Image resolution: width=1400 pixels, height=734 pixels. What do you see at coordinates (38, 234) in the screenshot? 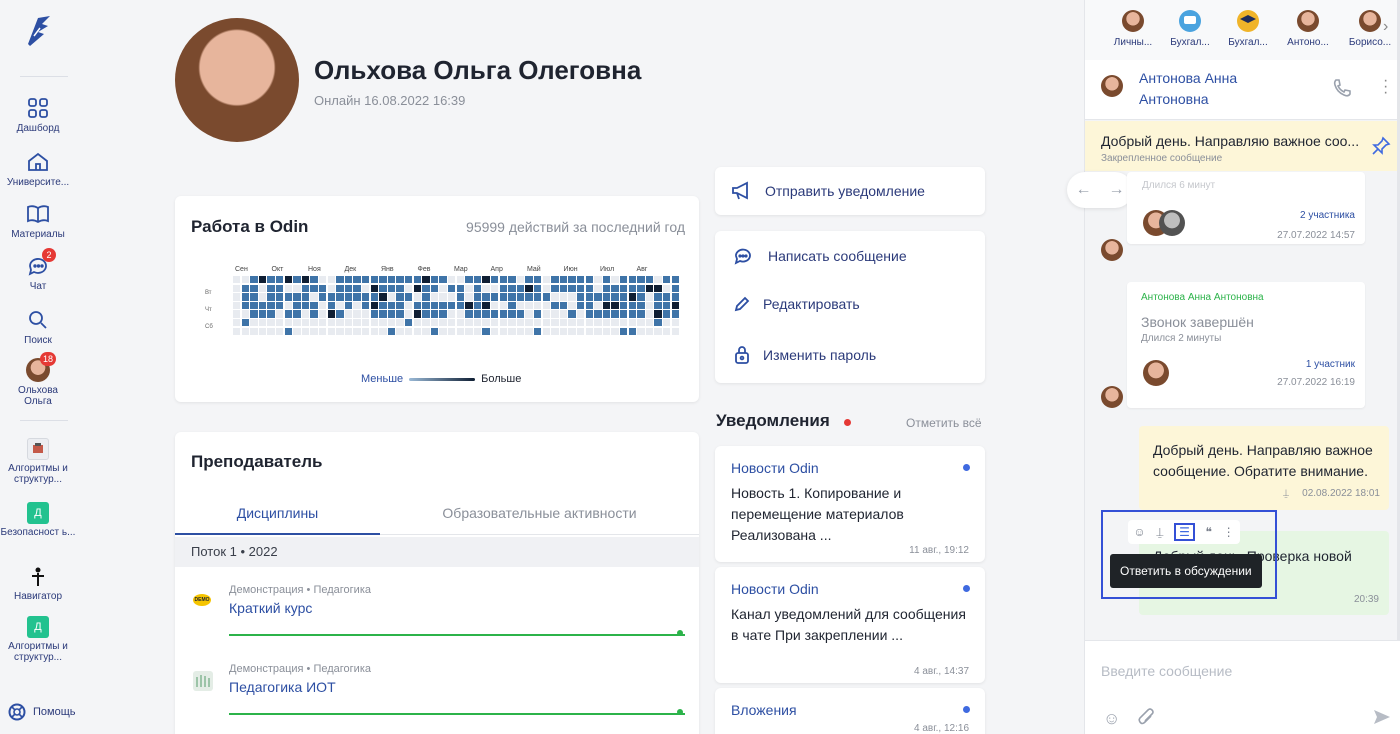
I see `nav-materials-label: Материалы` at bounding box center [38, 234].